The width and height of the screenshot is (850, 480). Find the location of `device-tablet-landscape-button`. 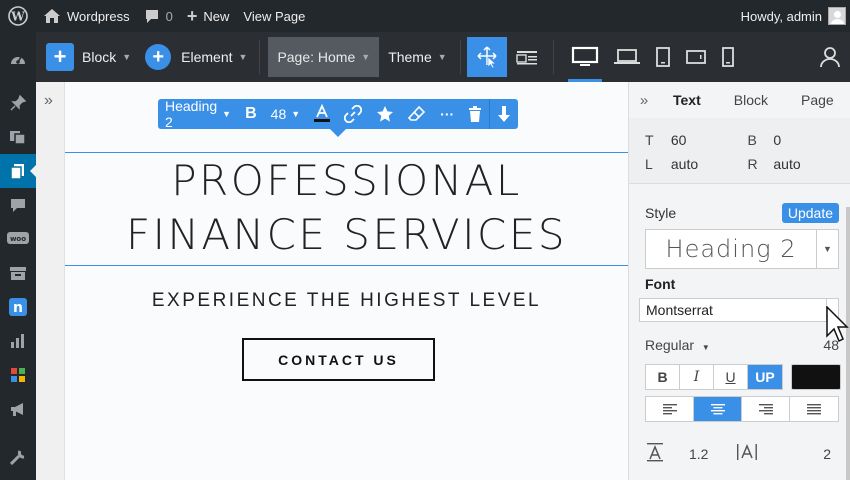

device-tablet-landscape-button is located at coordinates (696, 57).